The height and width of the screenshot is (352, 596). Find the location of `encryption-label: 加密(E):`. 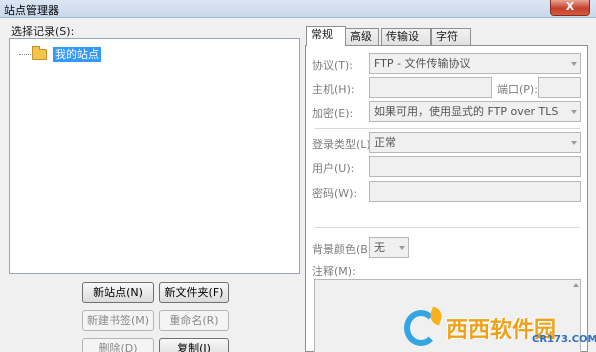

encryption-label: 加密(E): is located at coordinates (333, 113).